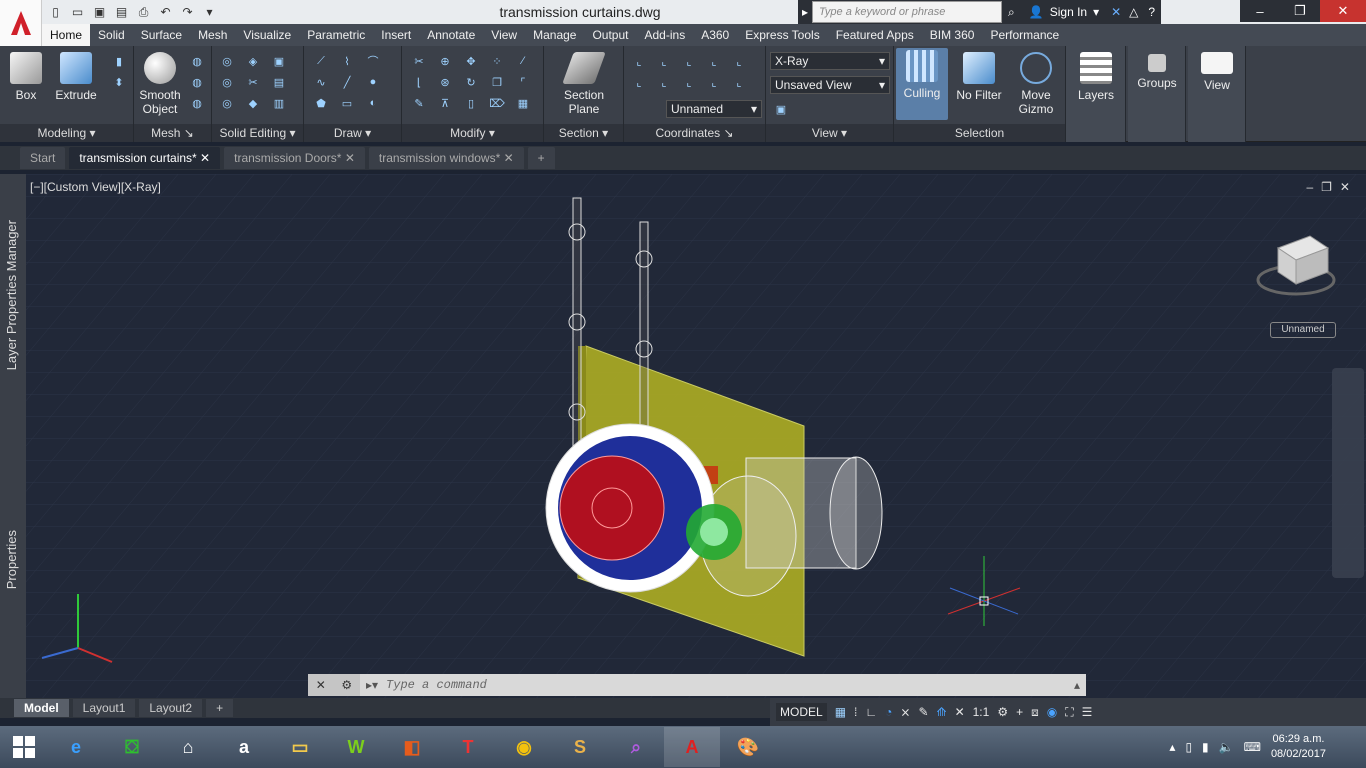 The width and height of the screenshot is (1366, 768). I want to click on ucs-menu-badge: Unnamed, so click(1303, 330).